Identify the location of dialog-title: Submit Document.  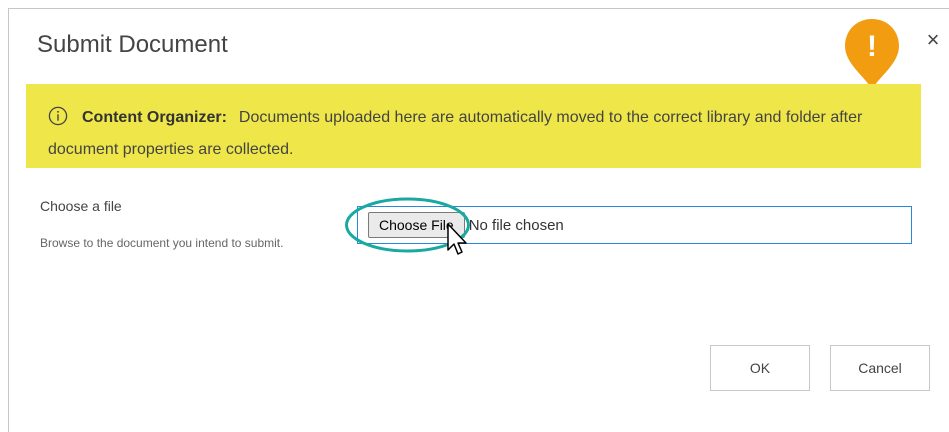
(132, 44).